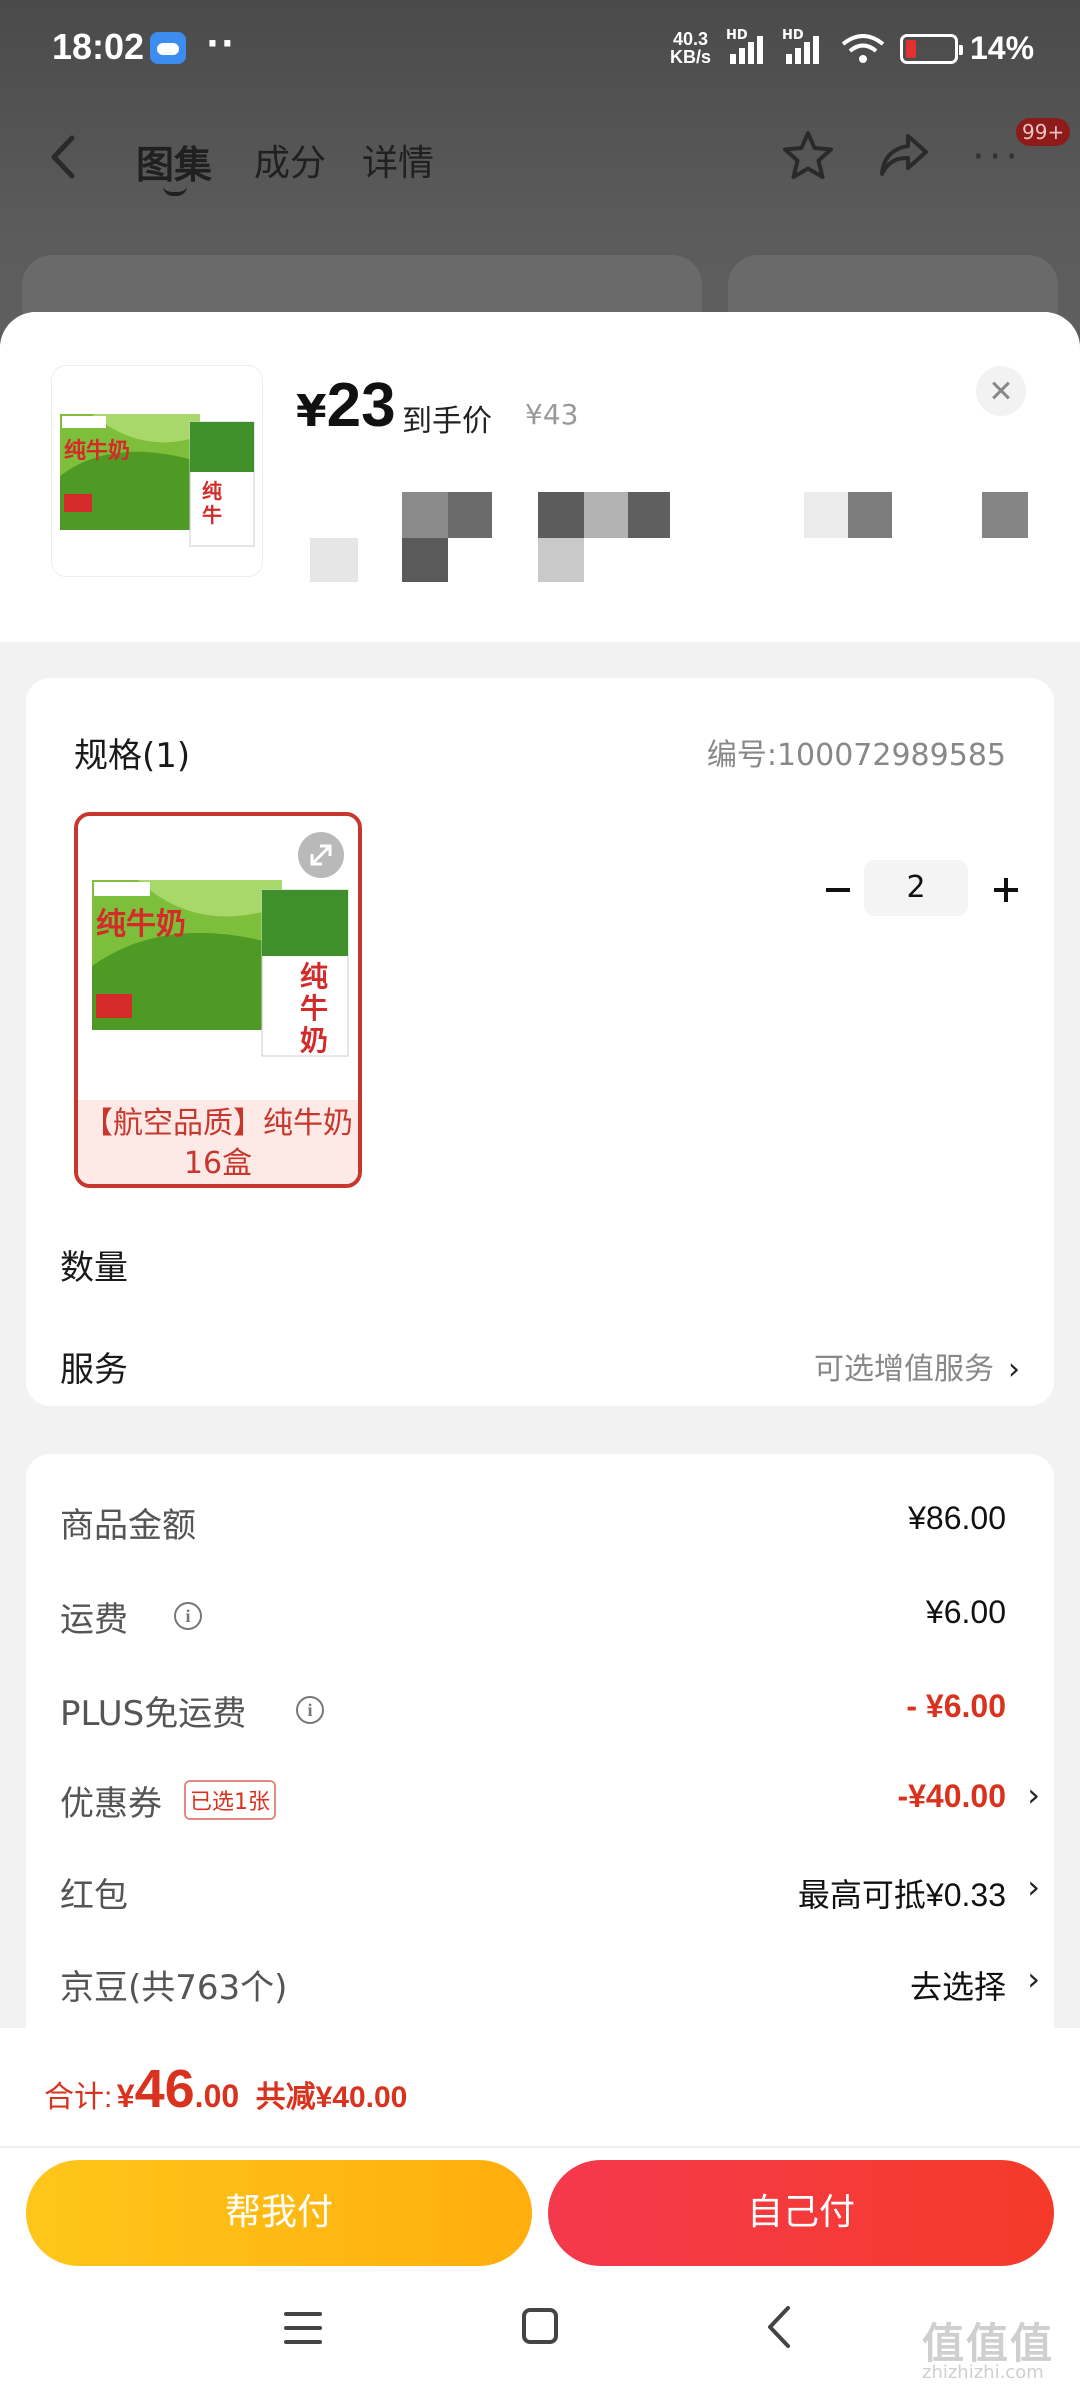  What do you see at coordinates (1002, 48) in the screenshot?
I see `battery-percent: 14%` at bounding box center [1002, 48].